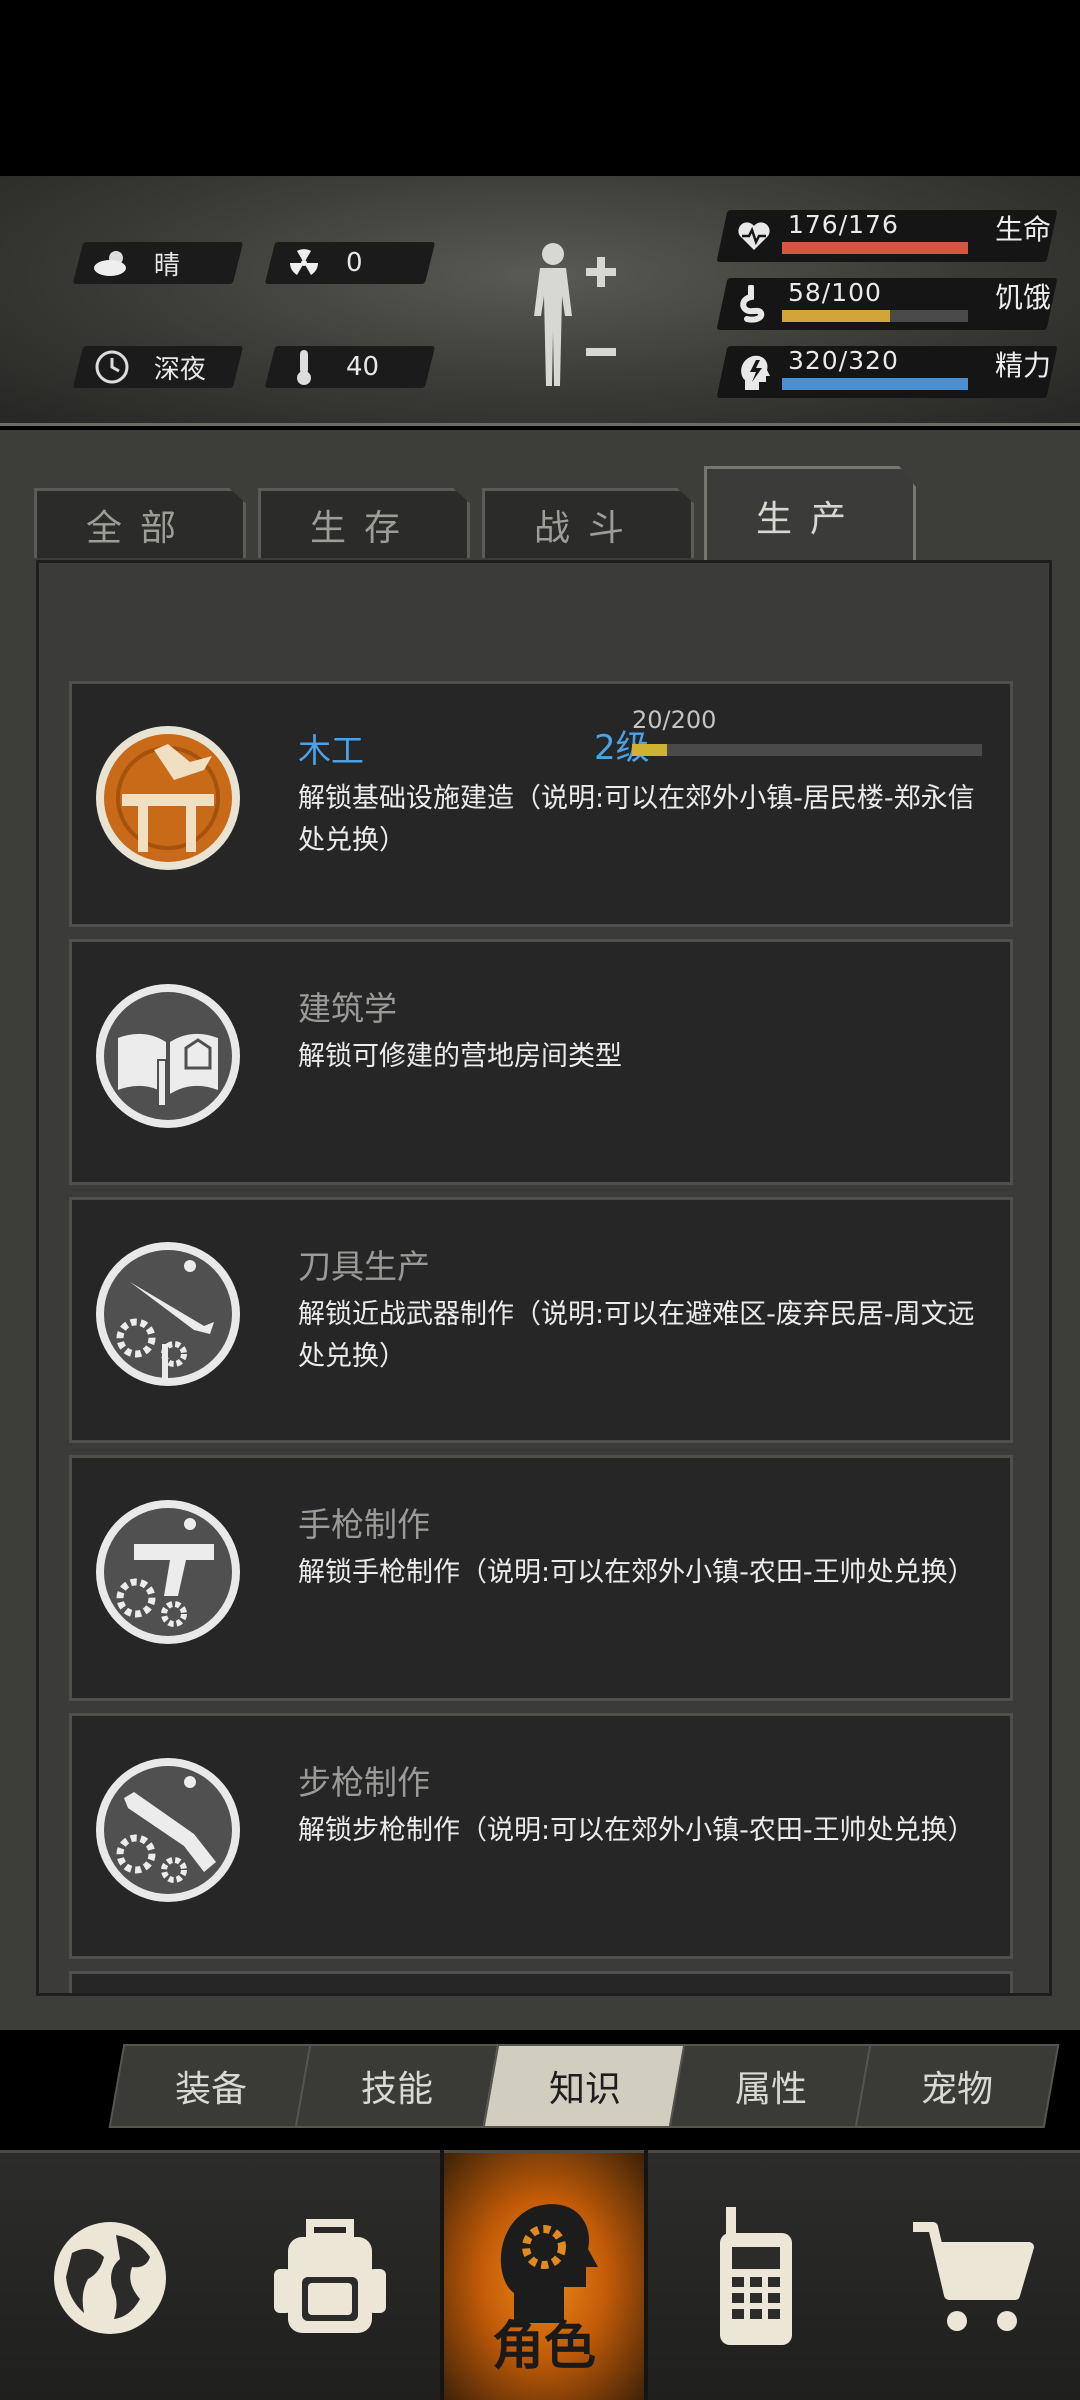 Image resolution: width=1080 pixels, height=2400 pixels. Describe the element at coordinates (397, 2086) in the screenshot. I see `subtab-skills: 技能` at that location.